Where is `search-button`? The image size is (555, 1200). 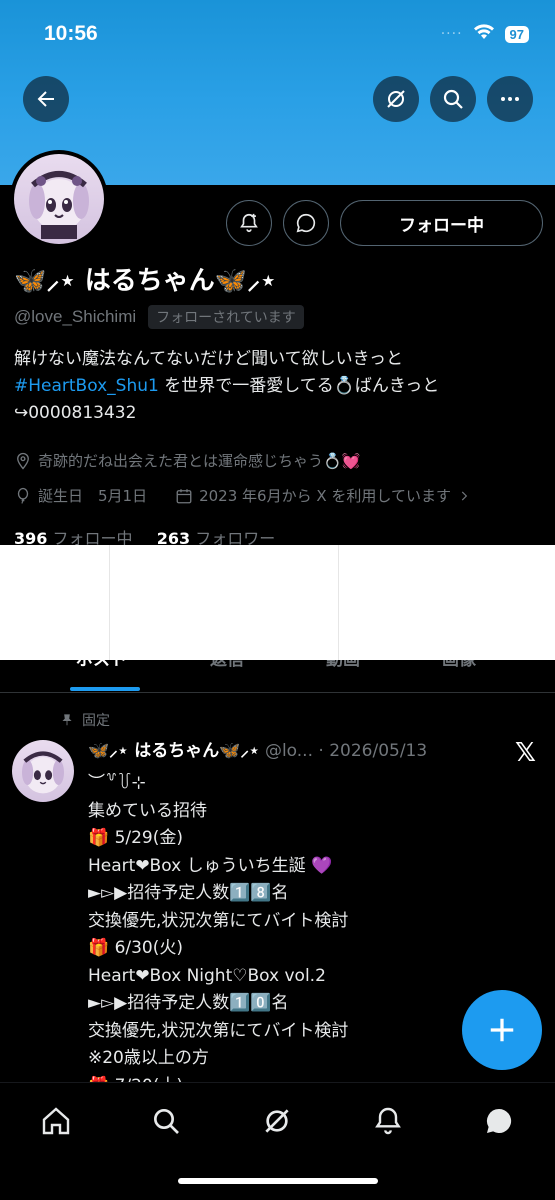 search-button is located at coordinates (453, 99).